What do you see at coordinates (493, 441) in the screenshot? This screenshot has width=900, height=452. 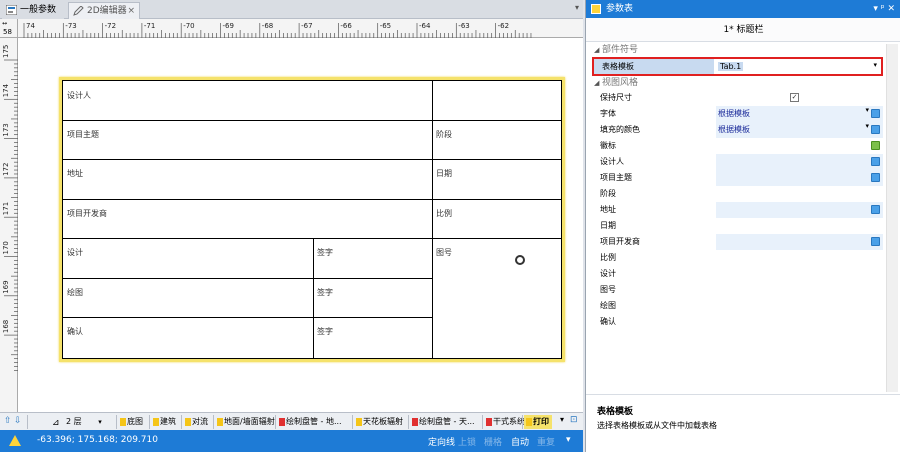 I see `mode-grid: 栅格` at bounding box center [493, 441].